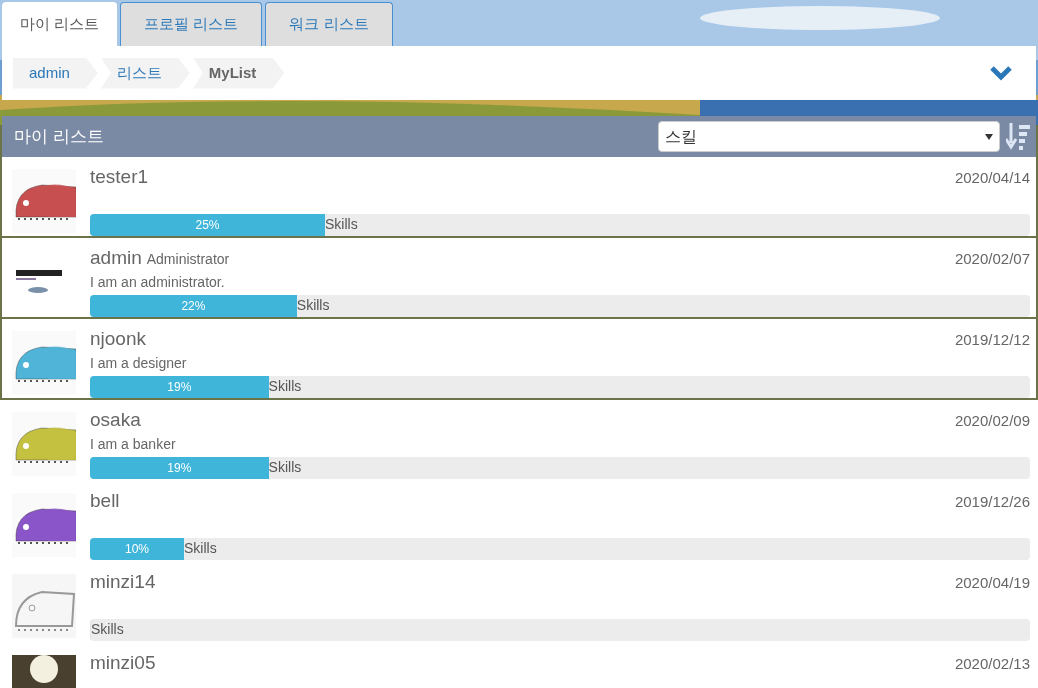 The width and height of the screenshot is (1038, 688). I want to click on user-name: minzi05, so click(123, 663).